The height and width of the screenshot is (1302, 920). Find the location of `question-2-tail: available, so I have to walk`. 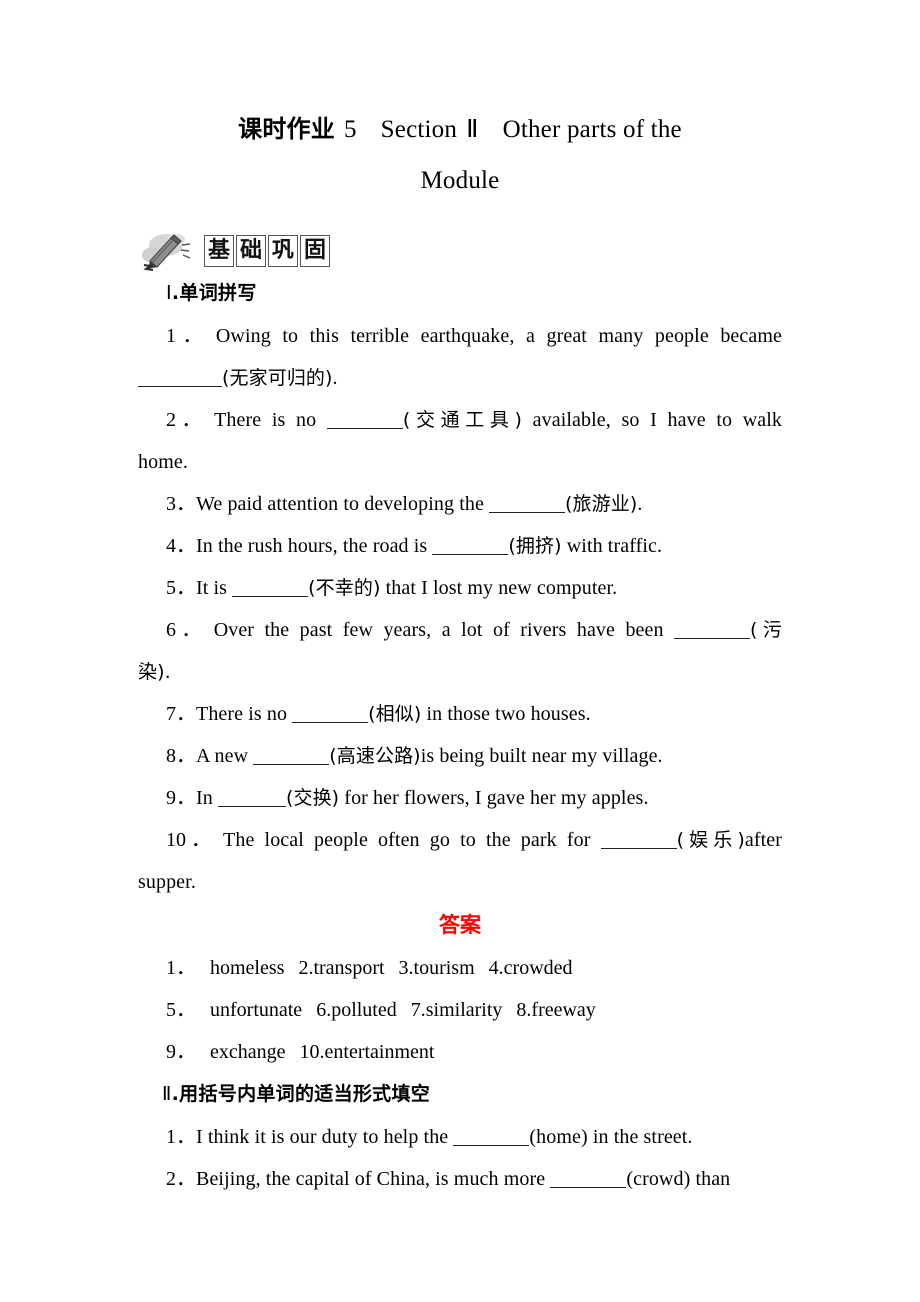

question-2-tail: available, so I have to walk is located at coordinates (652, 420).